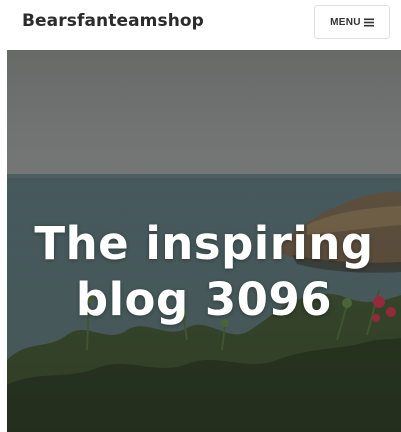 This screenshot has height=432, width=401. Describe the element at coordinates (345, 22) in the screenshot. I see `menu-label: MENU` at that location.